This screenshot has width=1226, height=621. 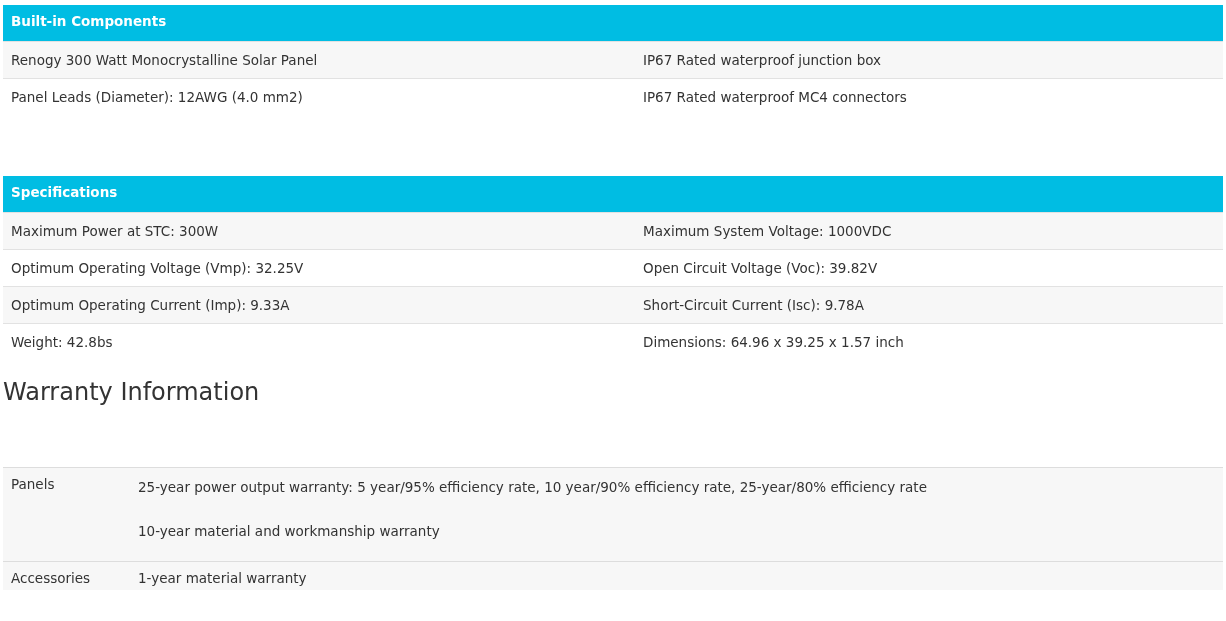 I want to click on section-header: Built-in Components, so click(x=613, y=23).